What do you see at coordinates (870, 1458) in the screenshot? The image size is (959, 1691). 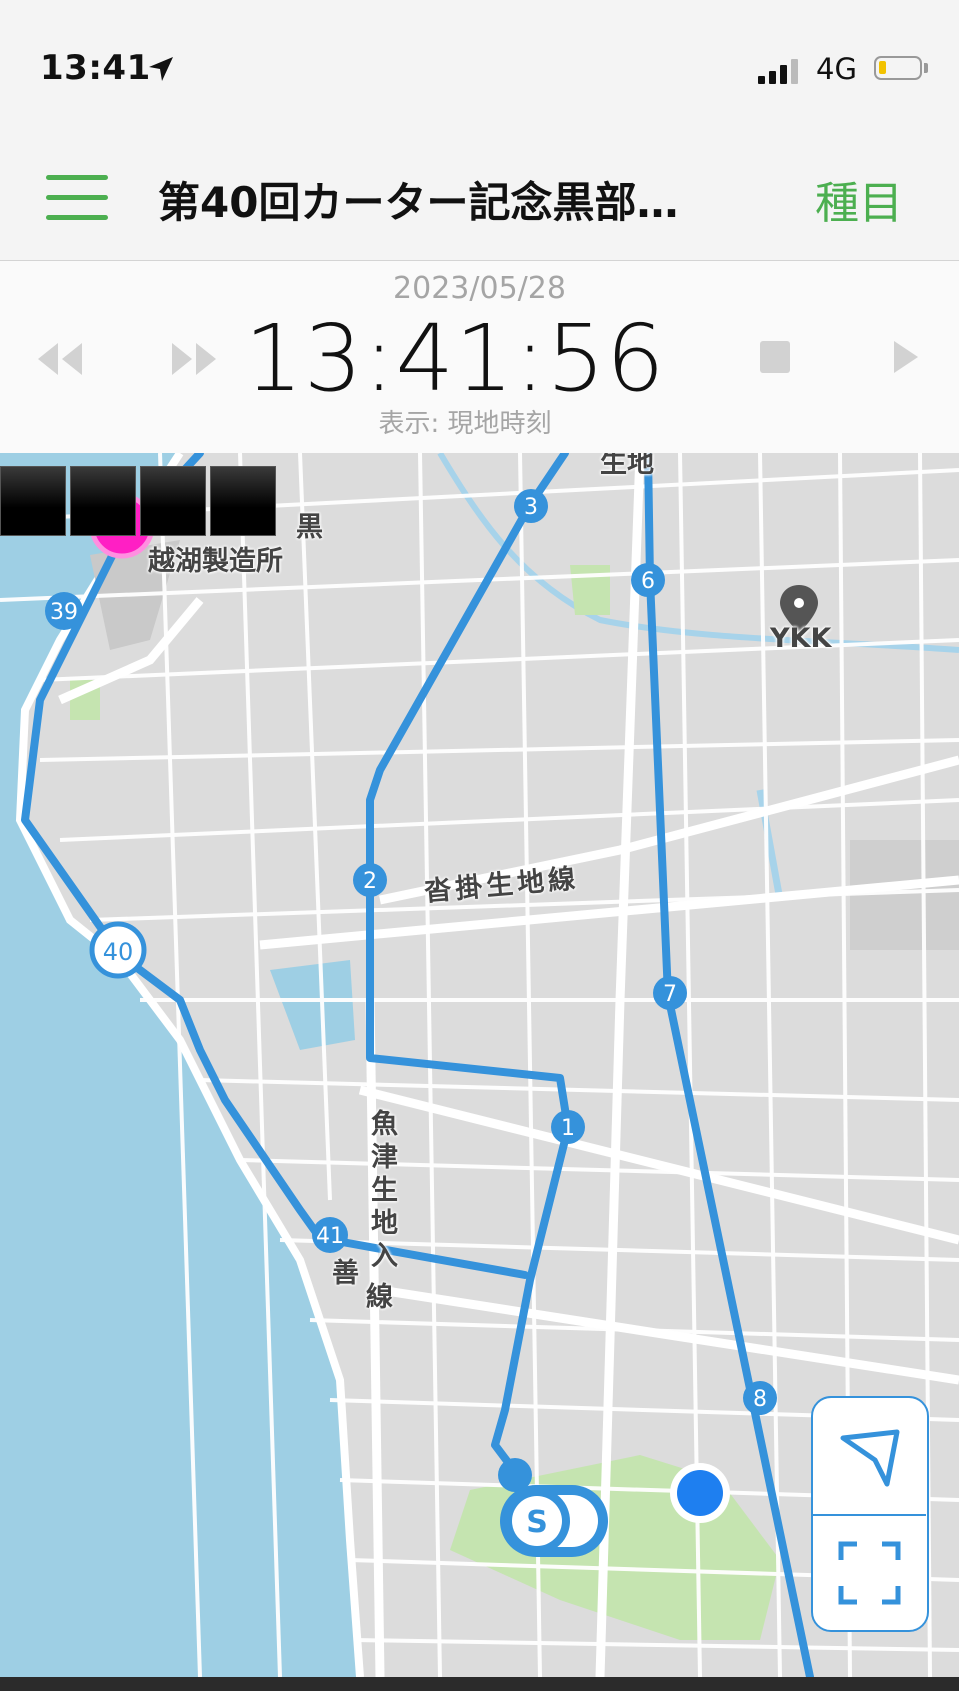 I see `navigation-arrow-icon` at bounding box center [870, 1458].